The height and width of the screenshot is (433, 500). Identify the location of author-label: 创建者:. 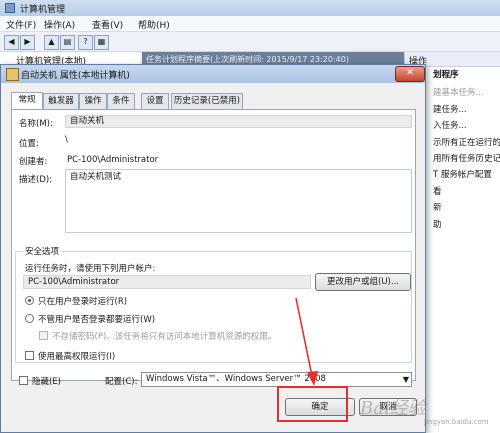
(33, 162).